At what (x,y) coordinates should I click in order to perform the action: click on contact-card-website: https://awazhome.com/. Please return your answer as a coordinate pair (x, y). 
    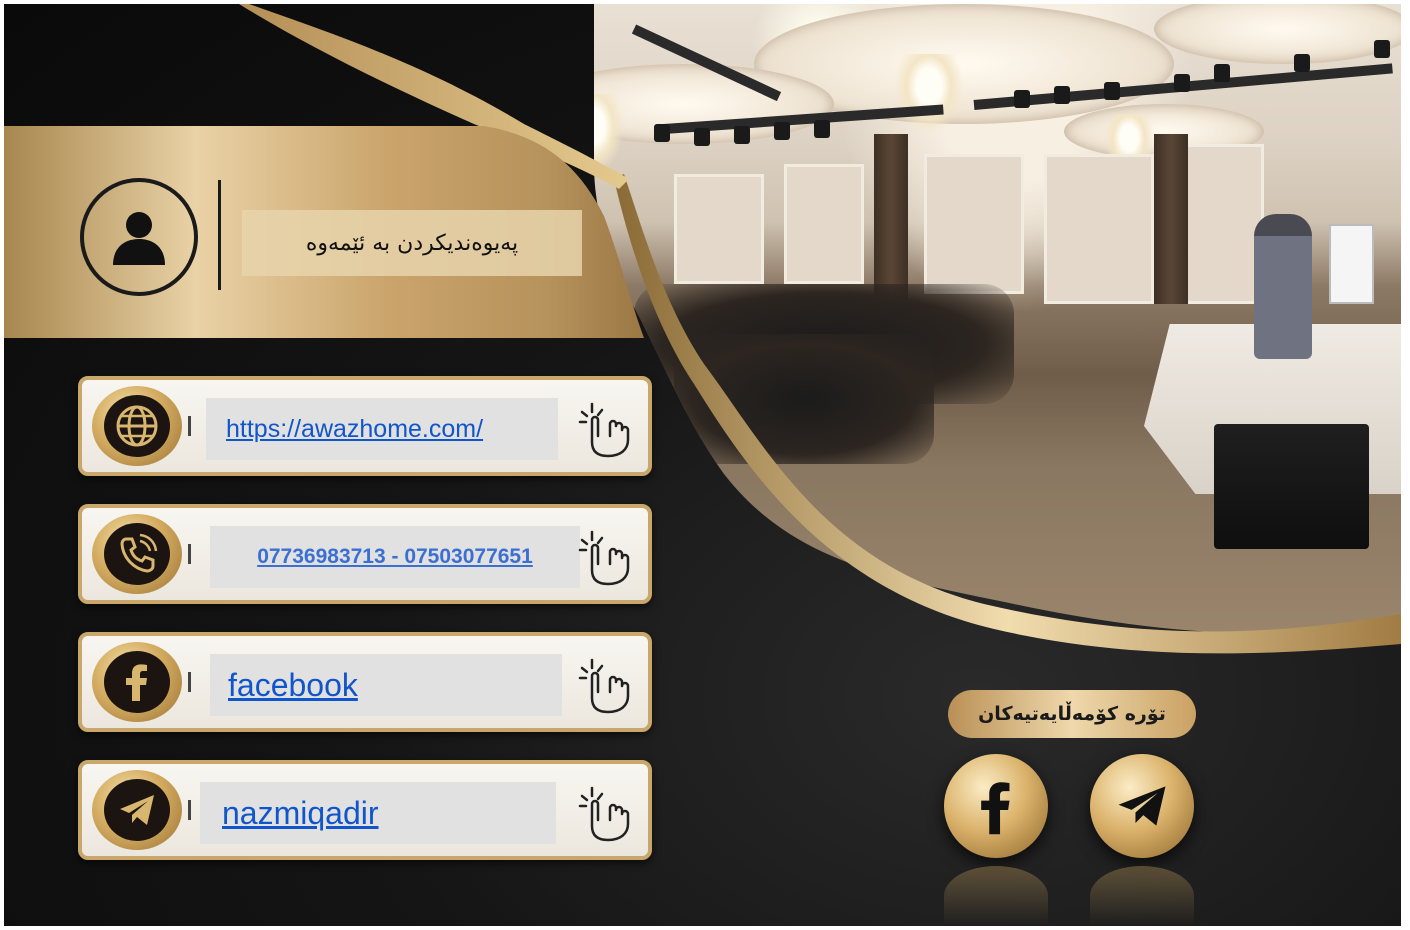
    Looking at the image, I should click on (365, 426).